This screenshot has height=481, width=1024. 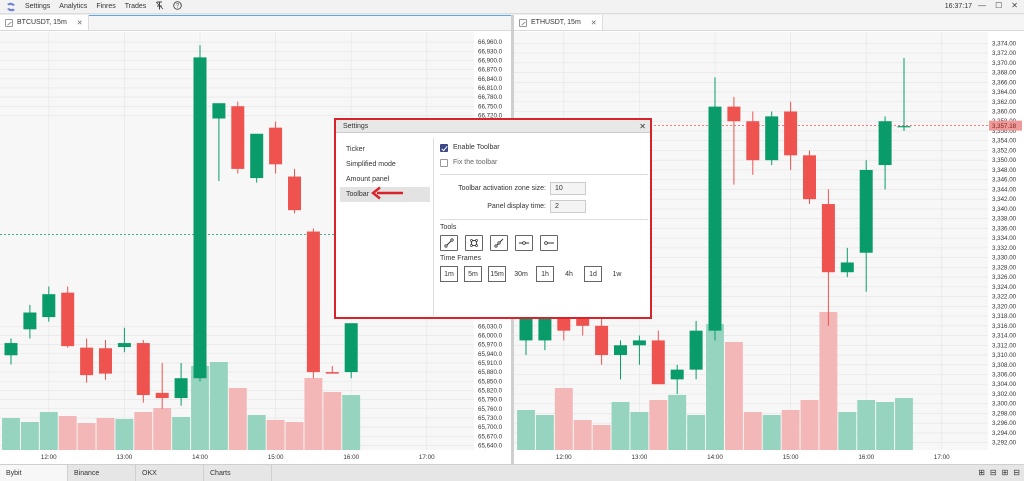 What do you see at coordinates (1004, 219) in the screenshot?
I see `y-tick-label: 3,338.00` at bounding box center [1004, 219].